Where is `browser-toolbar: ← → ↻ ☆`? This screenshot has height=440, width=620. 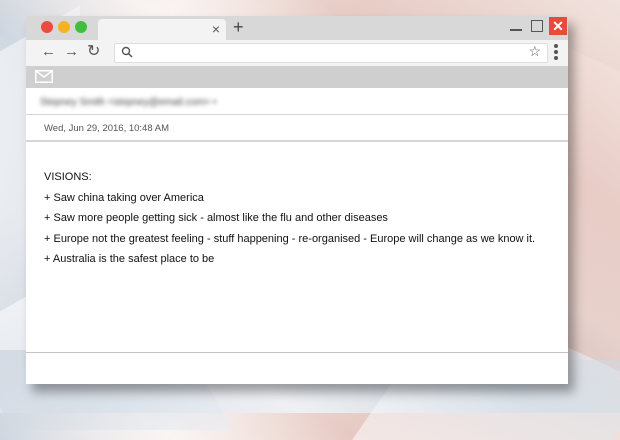 browser-toolbar: ← → ↻ ☆ is located at coordinates (297, 53).